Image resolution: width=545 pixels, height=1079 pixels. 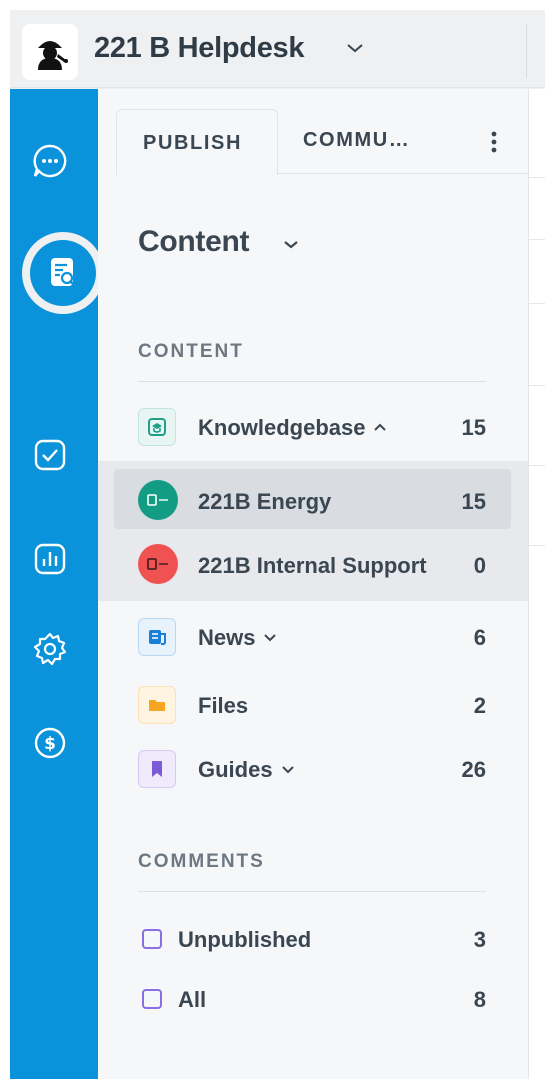 What do you see at coordinates (199, 48) in the screenshot?
I see `workspace-title: 221 B Helpdesk` at bounding box center [199, 48].